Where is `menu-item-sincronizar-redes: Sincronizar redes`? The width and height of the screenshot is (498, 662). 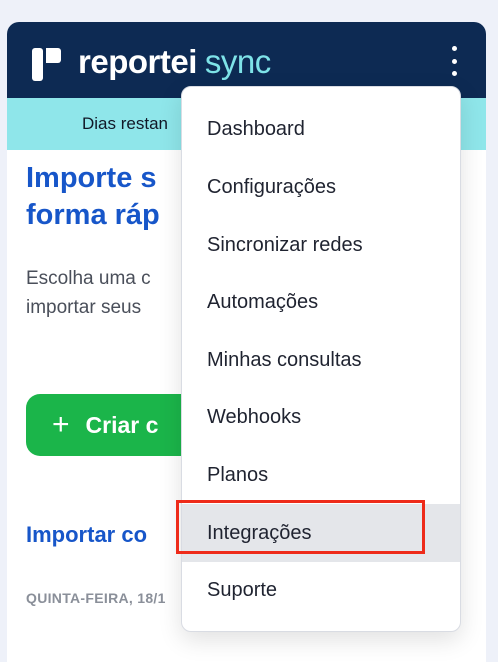 menu-item-sincronizar-redes: Sincronizar redes is located at coordinates (321, 245).